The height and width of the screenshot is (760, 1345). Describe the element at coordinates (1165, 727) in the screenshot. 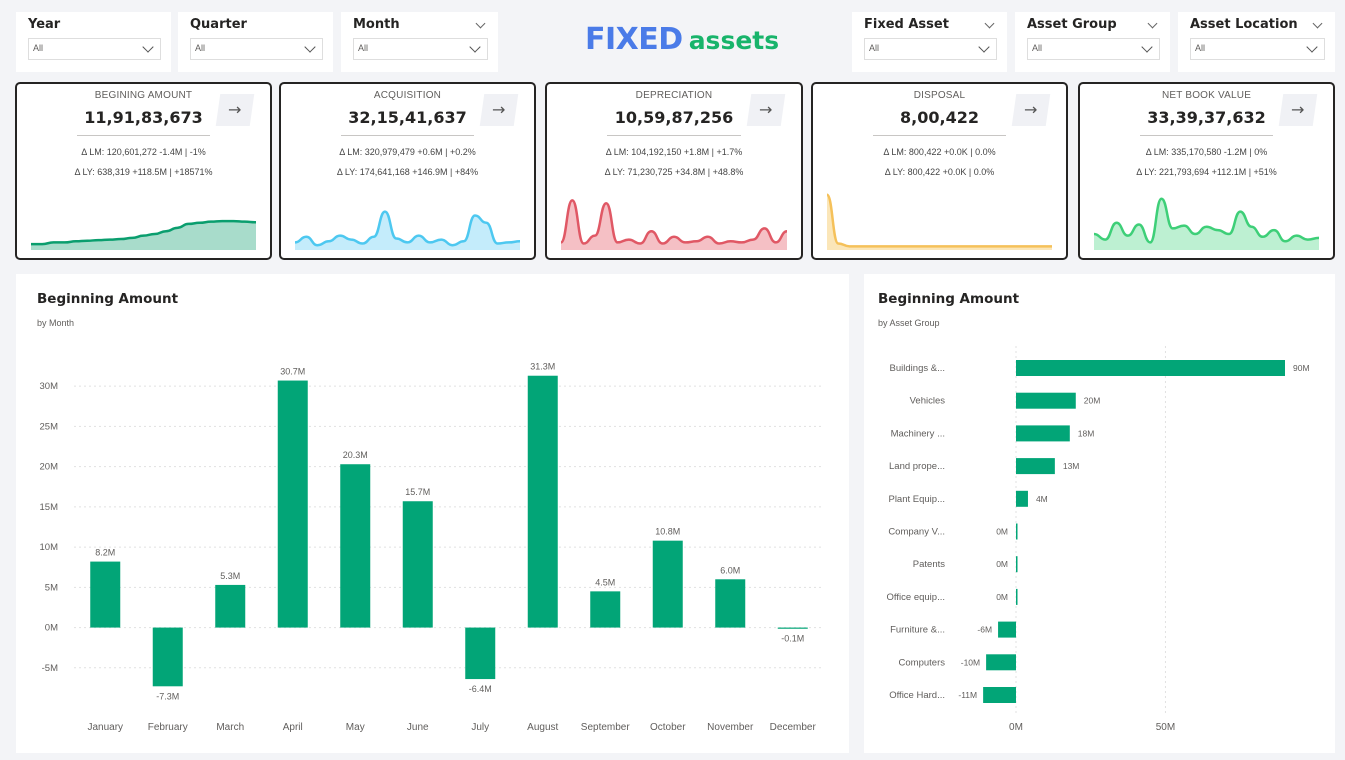

I see `x-tick-label: 50M` at that location.